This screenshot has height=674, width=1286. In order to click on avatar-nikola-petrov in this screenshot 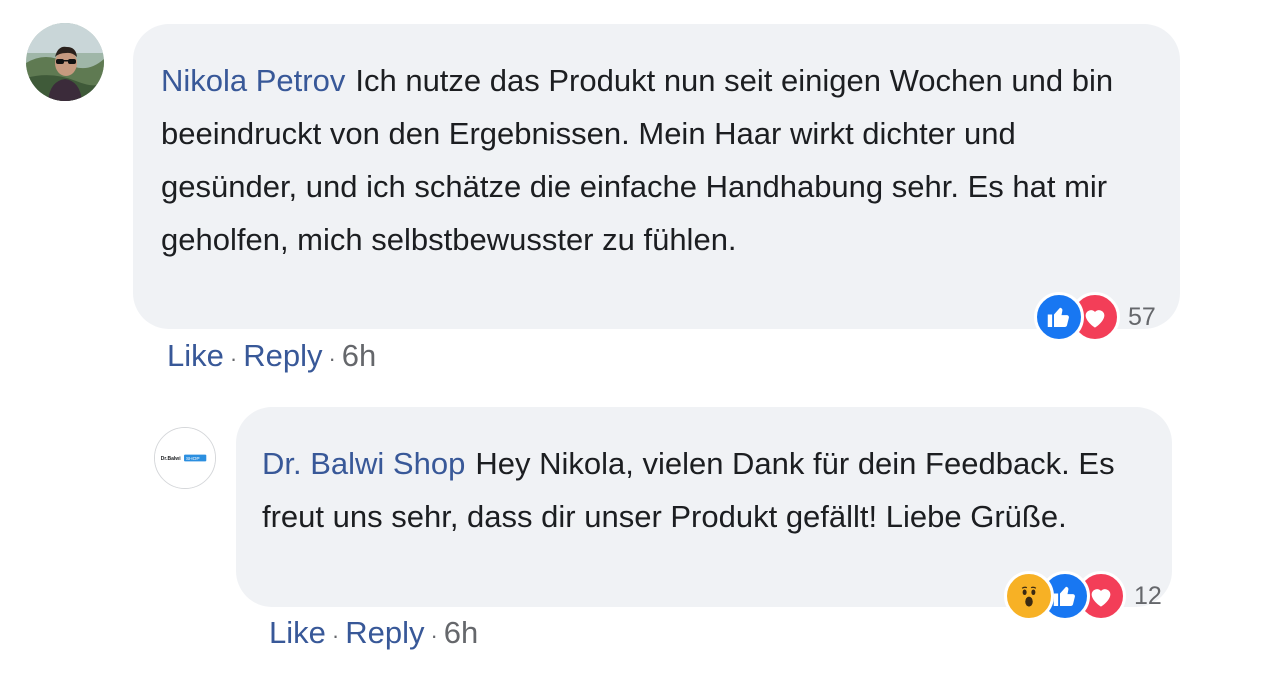, I will do `click(65, 62)`.